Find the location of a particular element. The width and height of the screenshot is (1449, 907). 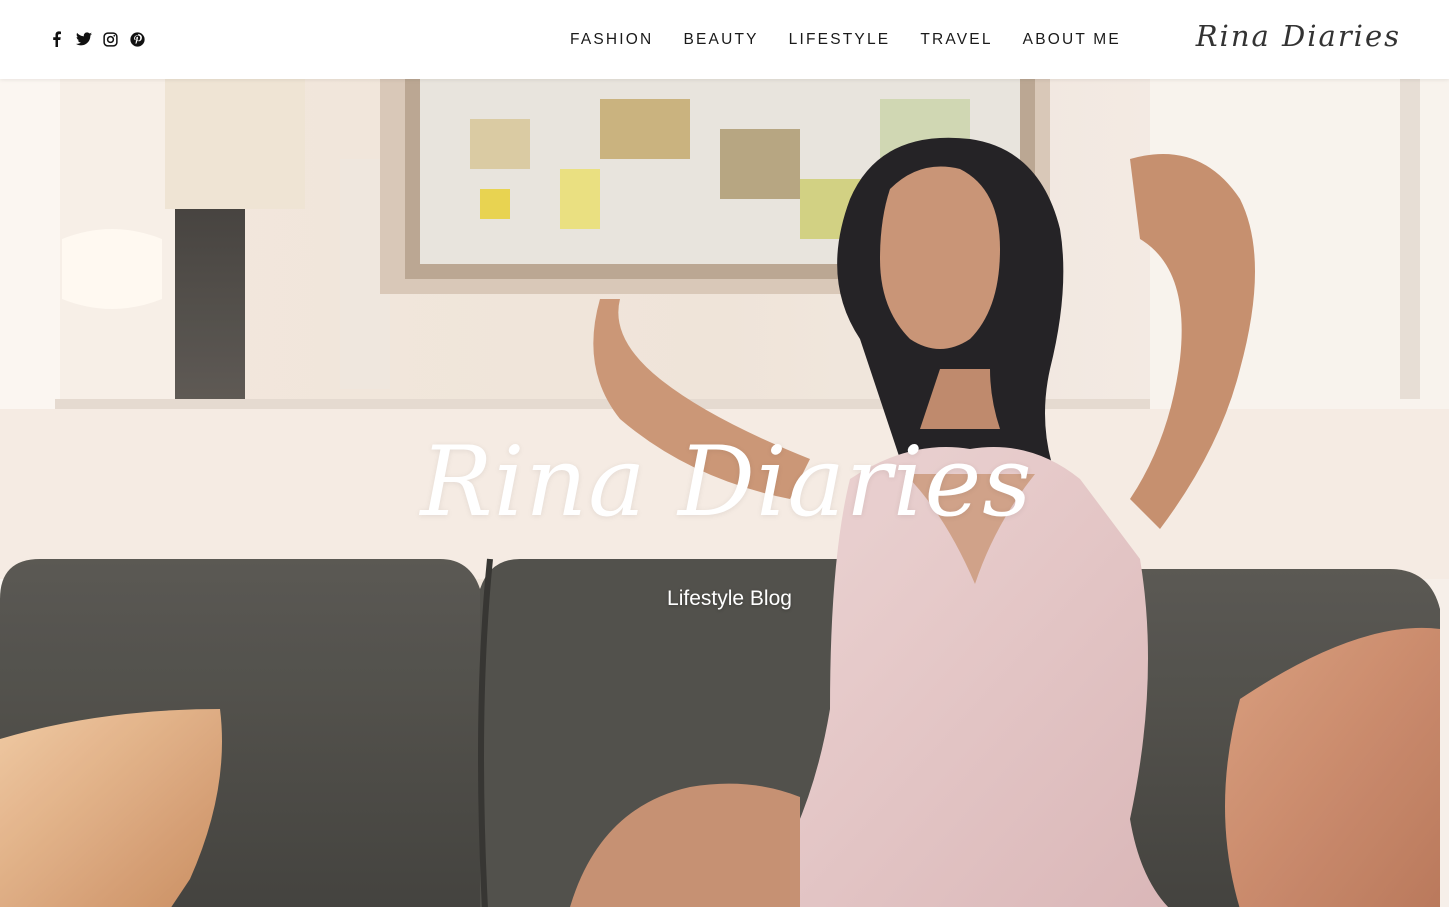

twitter-icon is located at coordinates (83, 39).